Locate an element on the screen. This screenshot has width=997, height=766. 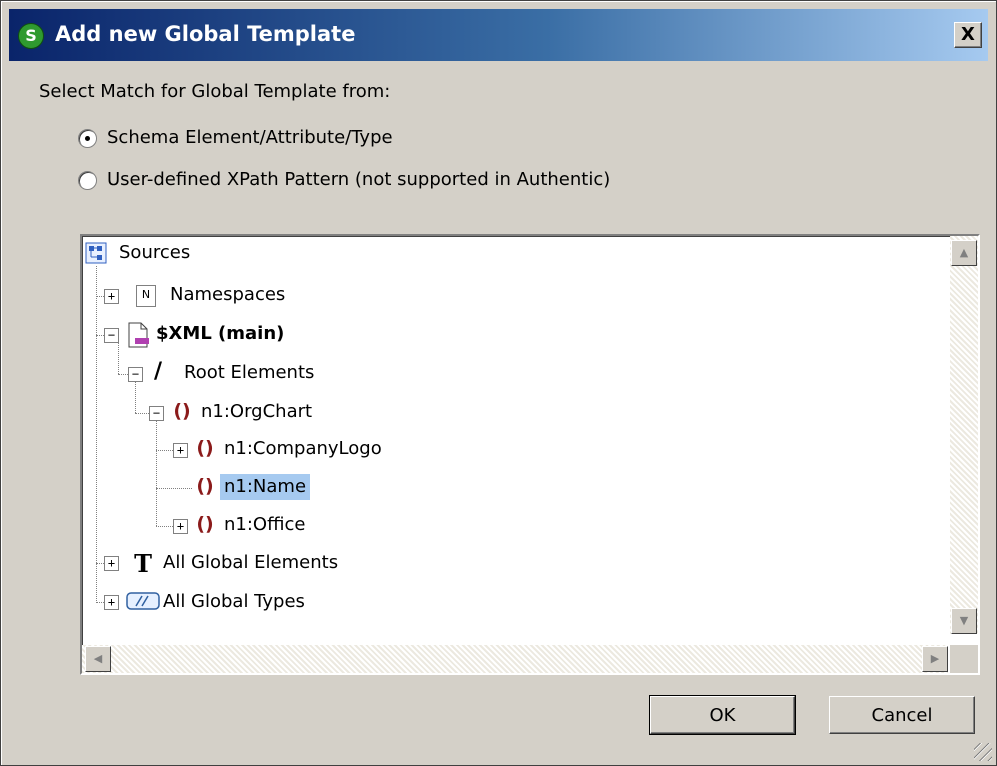
tree-node-root-elements: Root Elements is located at coordinates (249, 373).